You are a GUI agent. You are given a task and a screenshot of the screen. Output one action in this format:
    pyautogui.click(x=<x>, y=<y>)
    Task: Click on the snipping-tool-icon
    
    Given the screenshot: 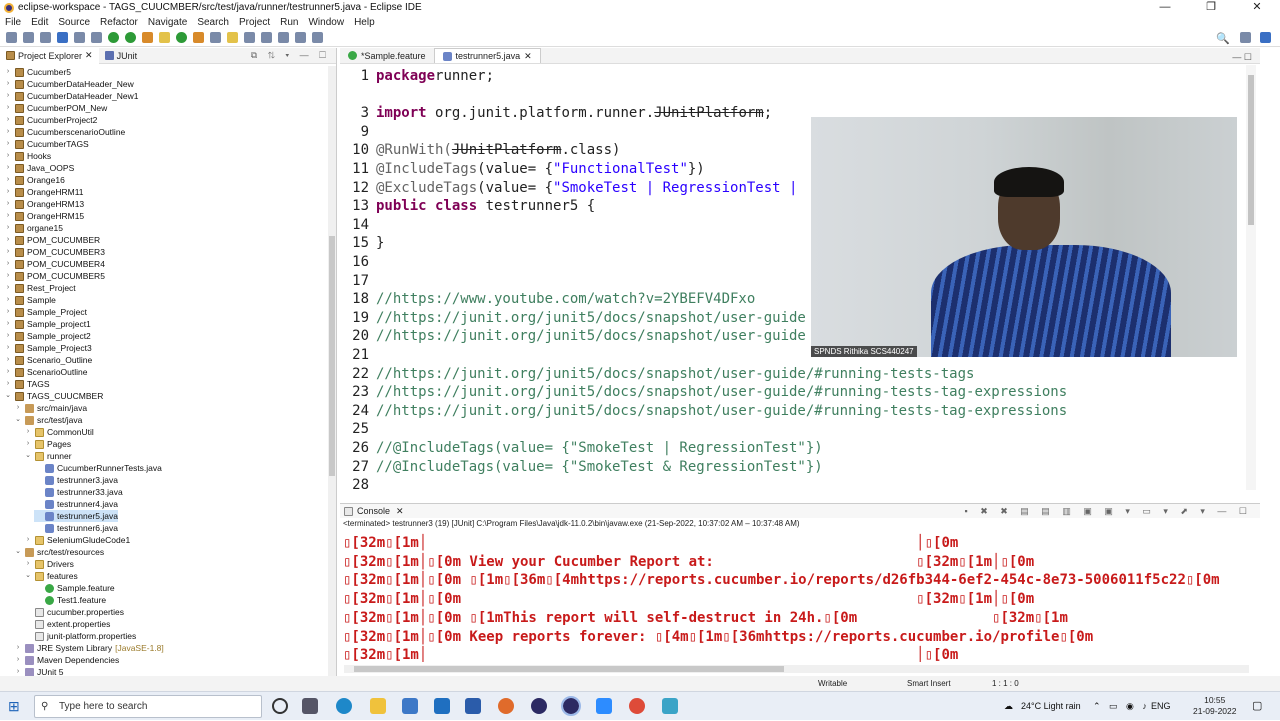 What is the action you would take?
    pyautogui.click(x=670, y=706)
    